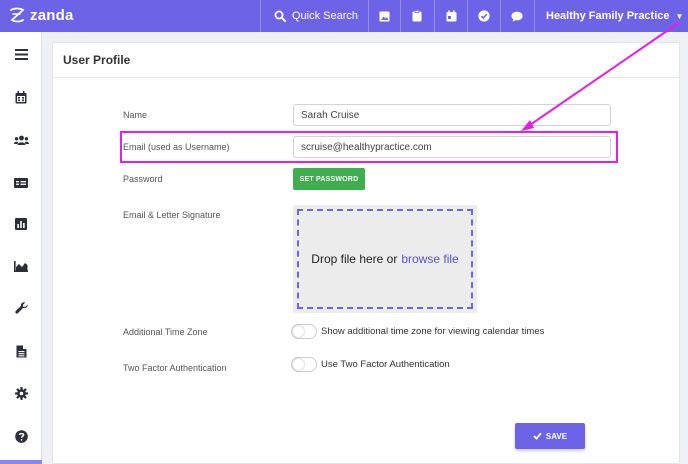  Describe the element at coordinates (172, 215) in the screenshot. I see `signature-label: Email & Letter Signature` at that location.